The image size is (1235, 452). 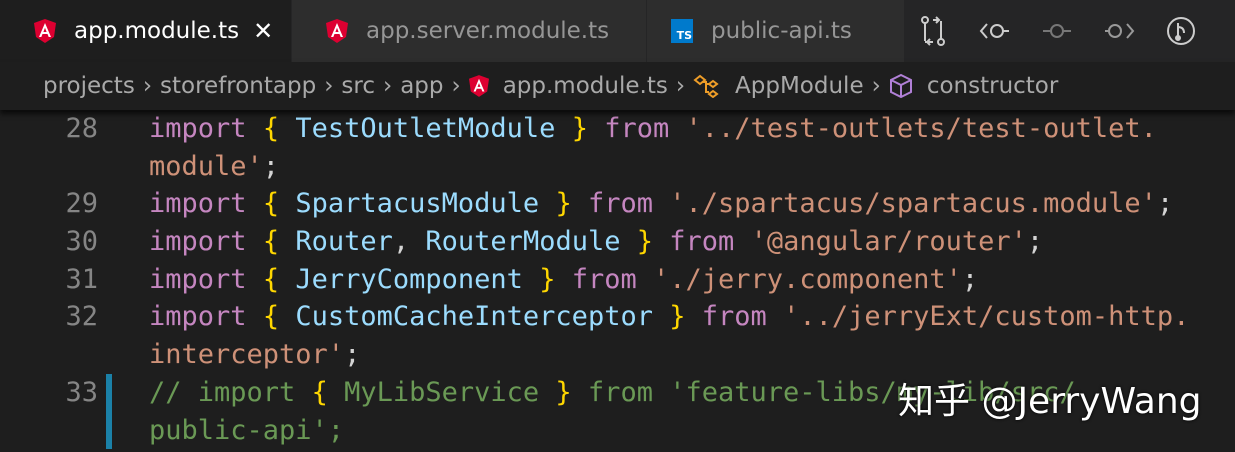 I want to click on code-text: interceptor';, so click(x=254, y=355).